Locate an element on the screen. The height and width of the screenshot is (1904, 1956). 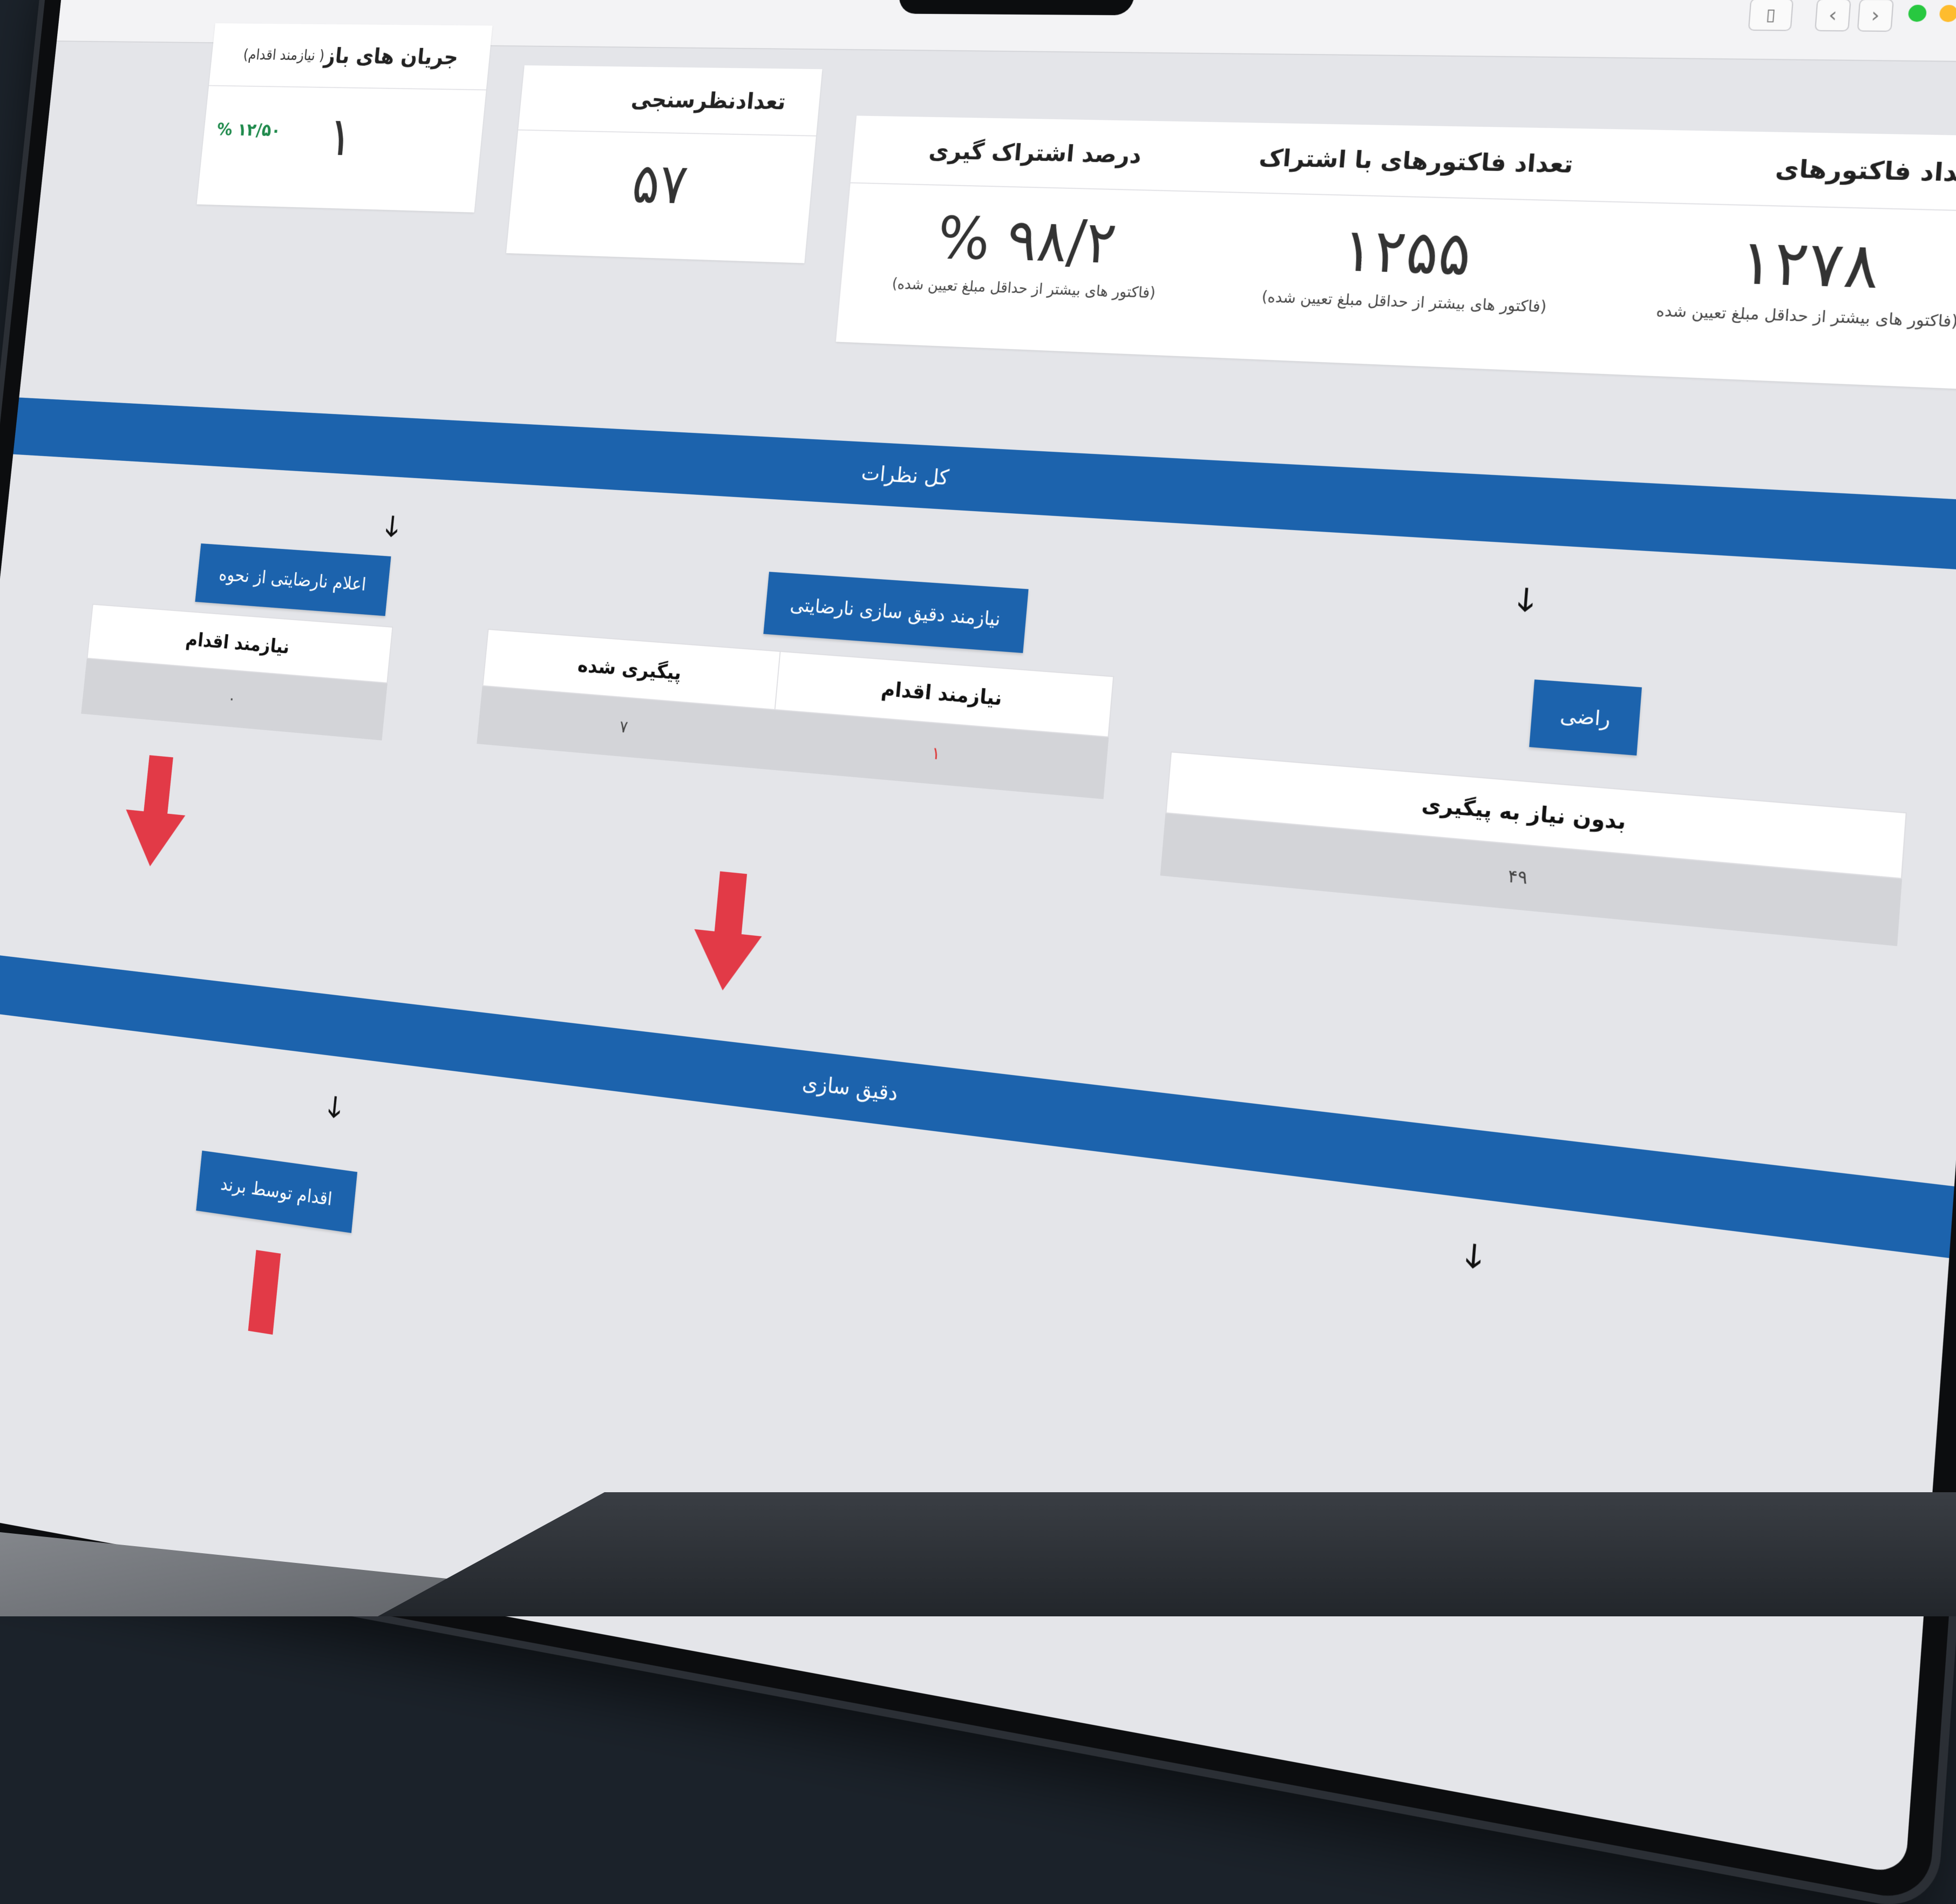
chevron-left-icon: ‹ is located at coordinates (1833, 15).